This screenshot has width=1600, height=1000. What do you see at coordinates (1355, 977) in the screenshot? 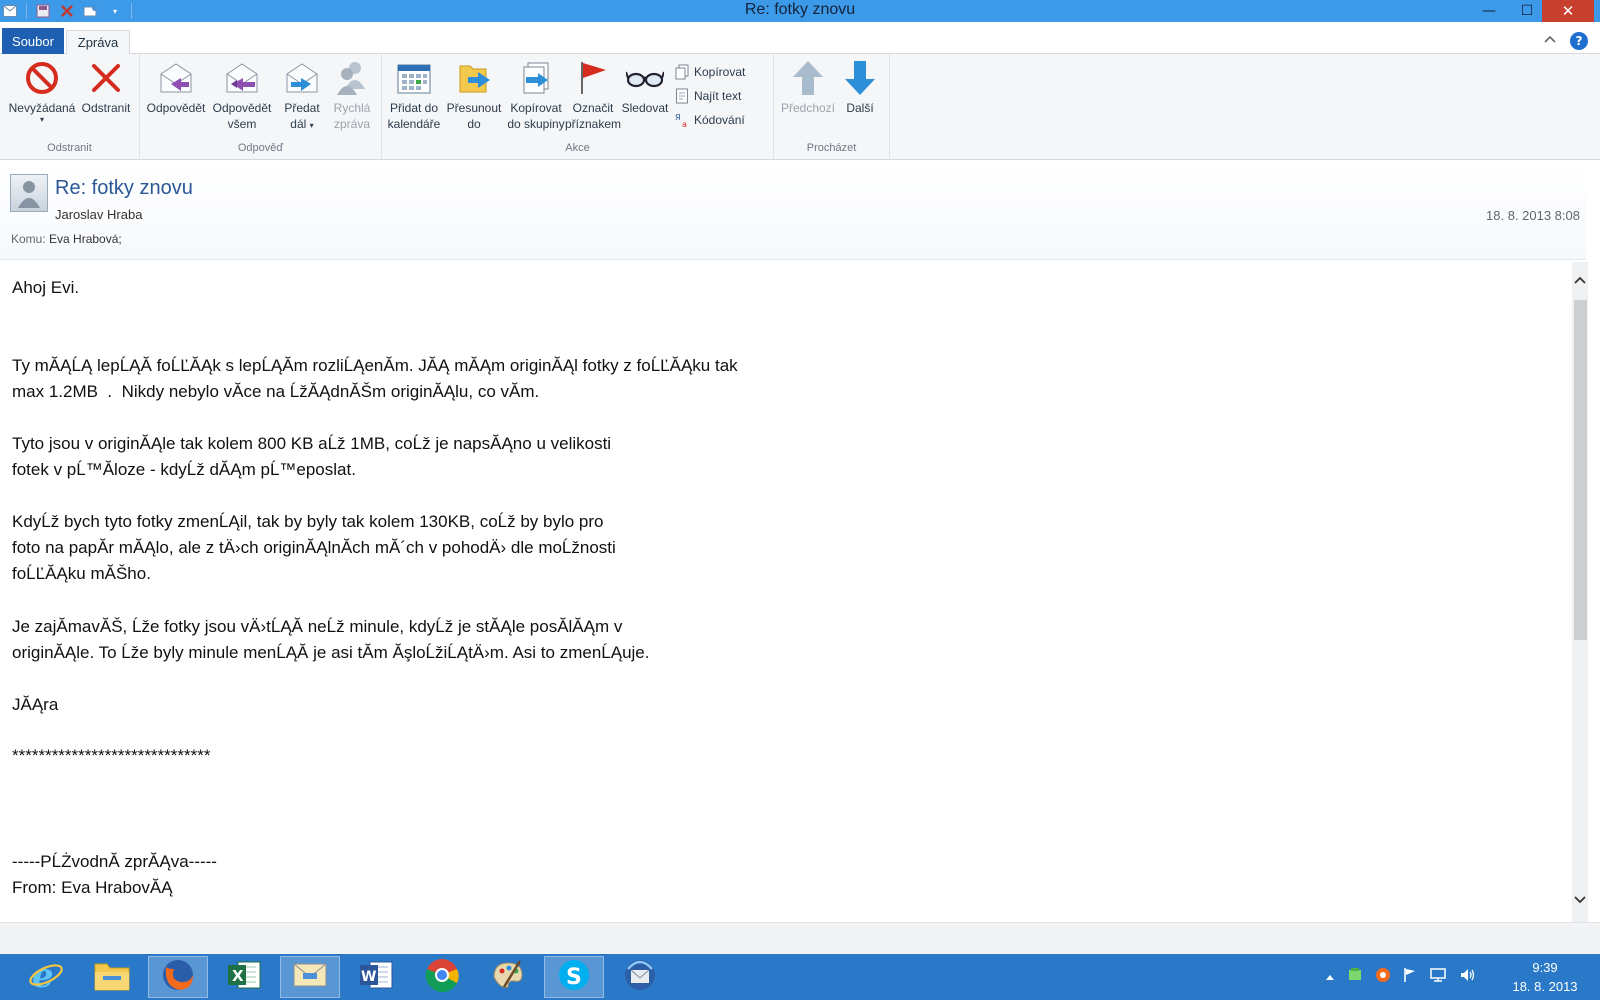
I see `tray-app-icon` at bounding box center [1355, 977].